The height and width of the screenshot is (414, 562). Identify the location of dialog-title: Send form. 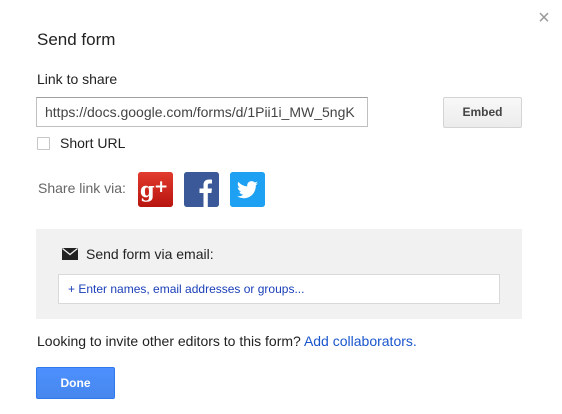
(76, 39).